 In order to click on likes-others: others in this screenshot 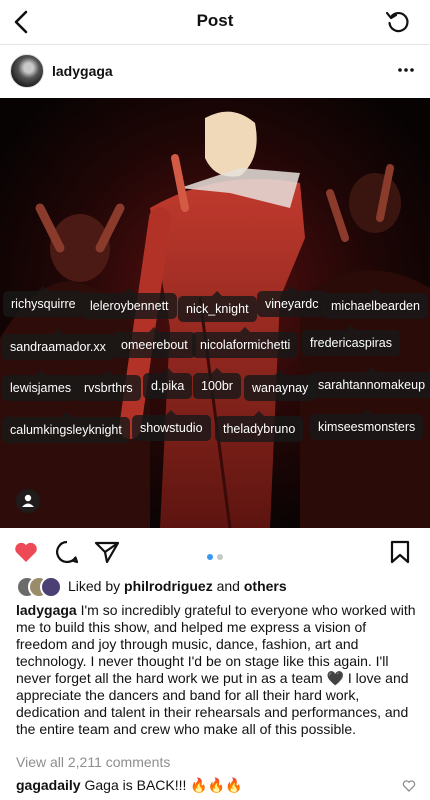, I will do `click(265, 586)`.